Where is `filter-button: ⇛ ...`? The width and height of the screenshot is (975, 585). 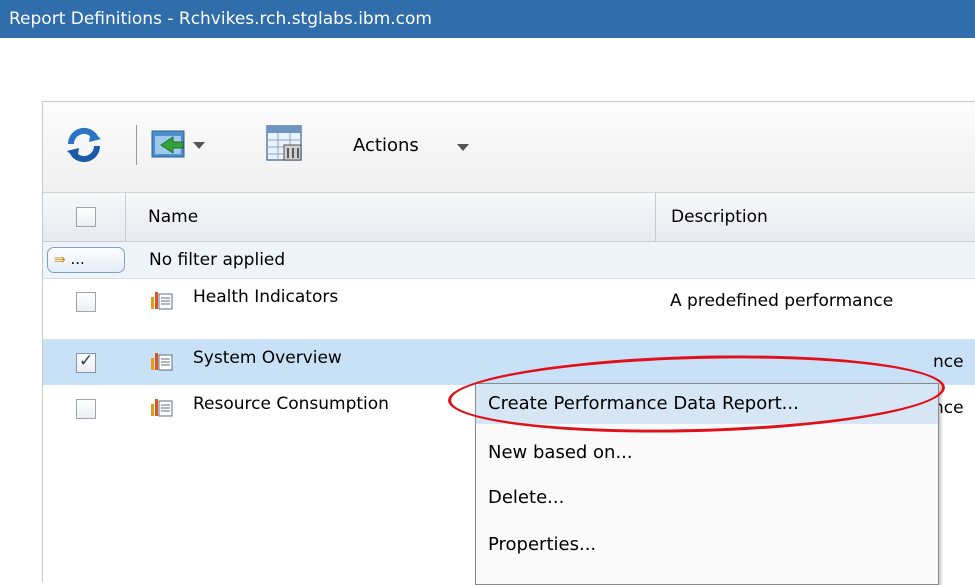
filter-button: ⇛ ... is located at coordinates (86, 260).